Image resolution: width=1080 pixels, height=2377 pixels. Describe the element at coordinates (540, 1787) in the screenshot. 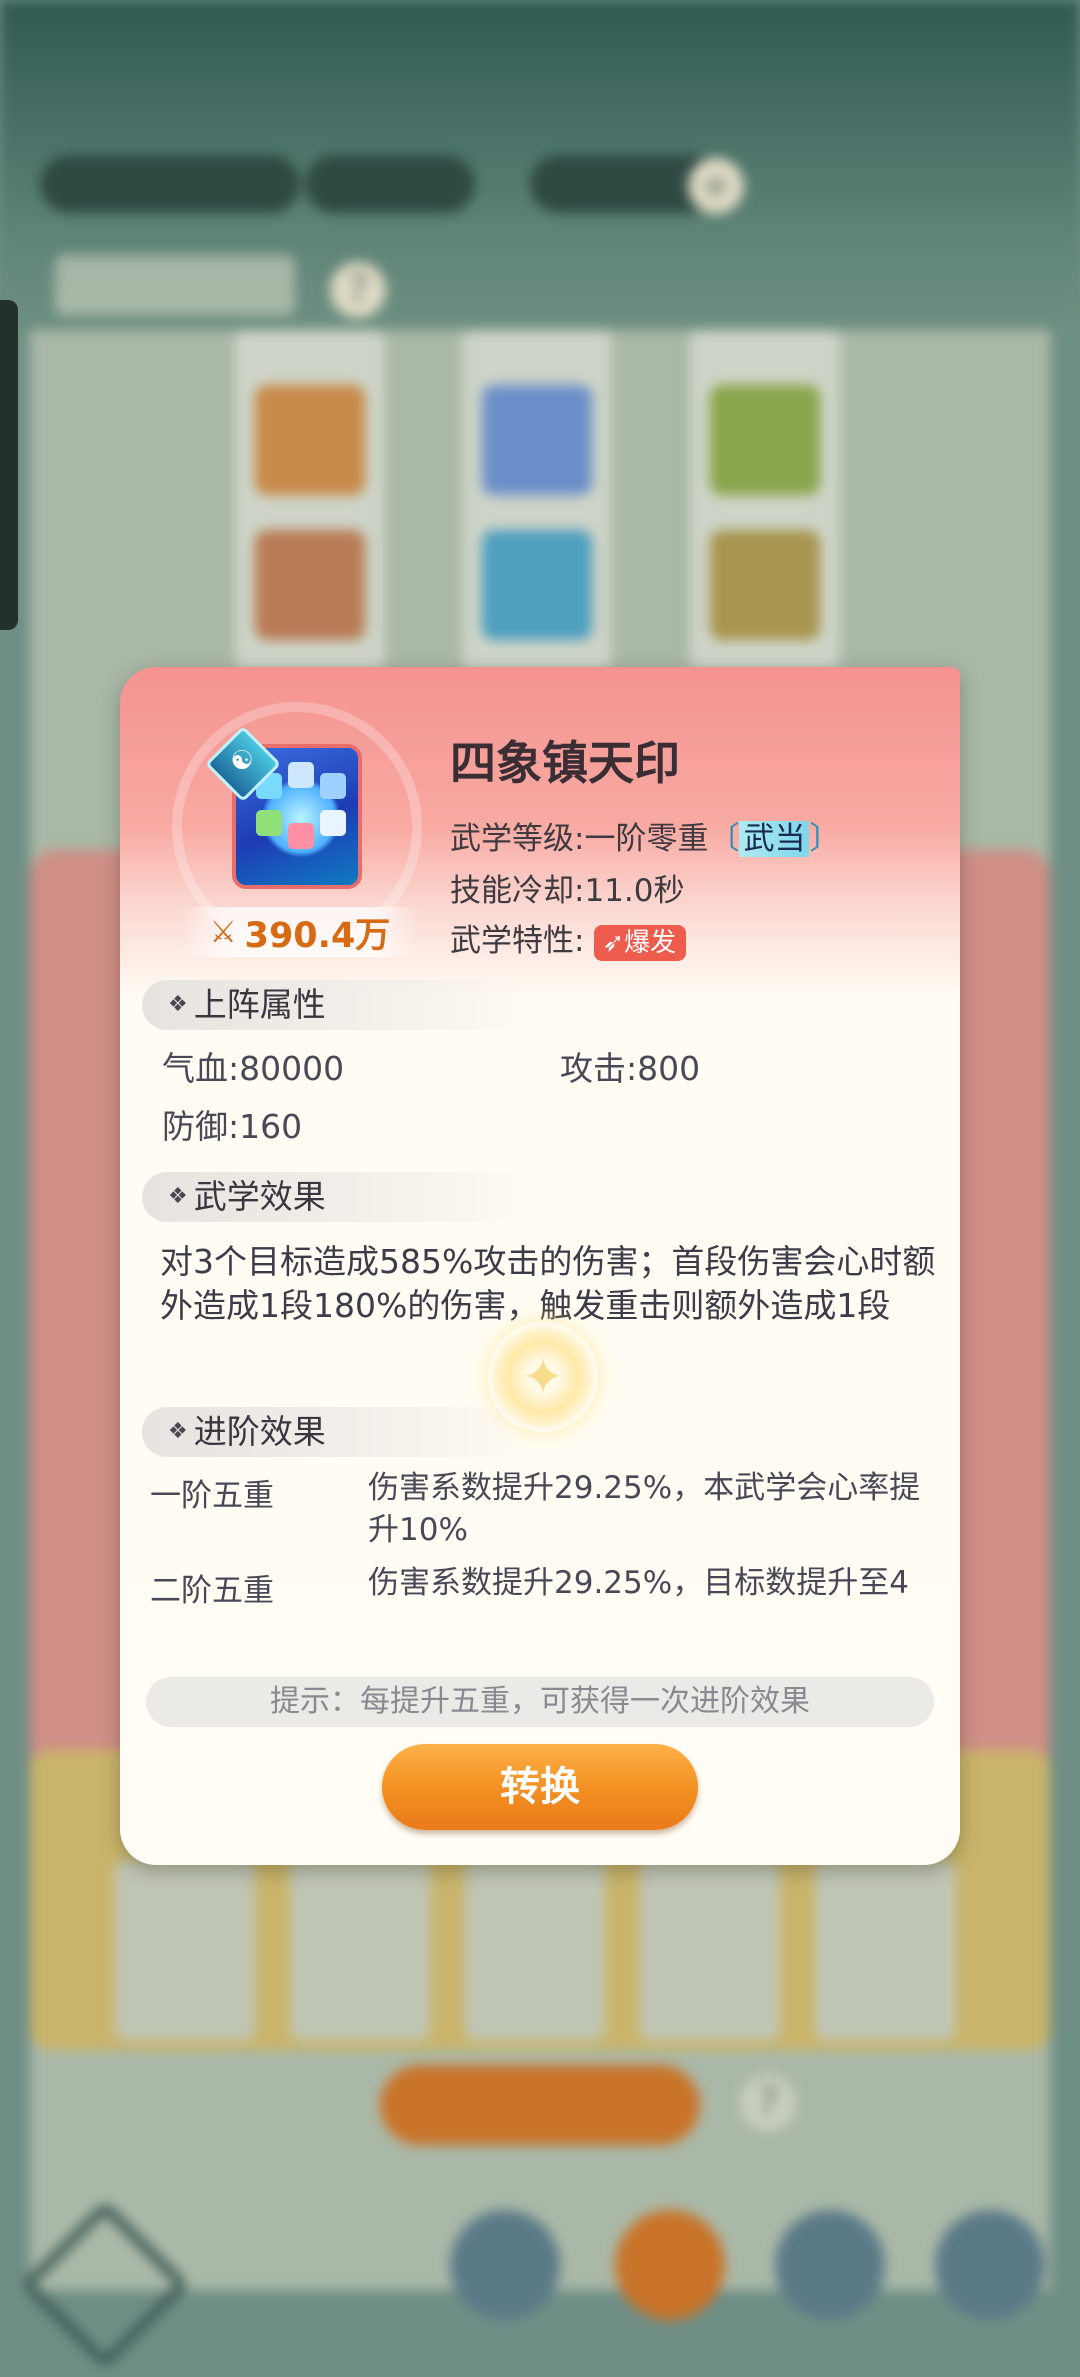

I see `convert-button: 转换` at that location.